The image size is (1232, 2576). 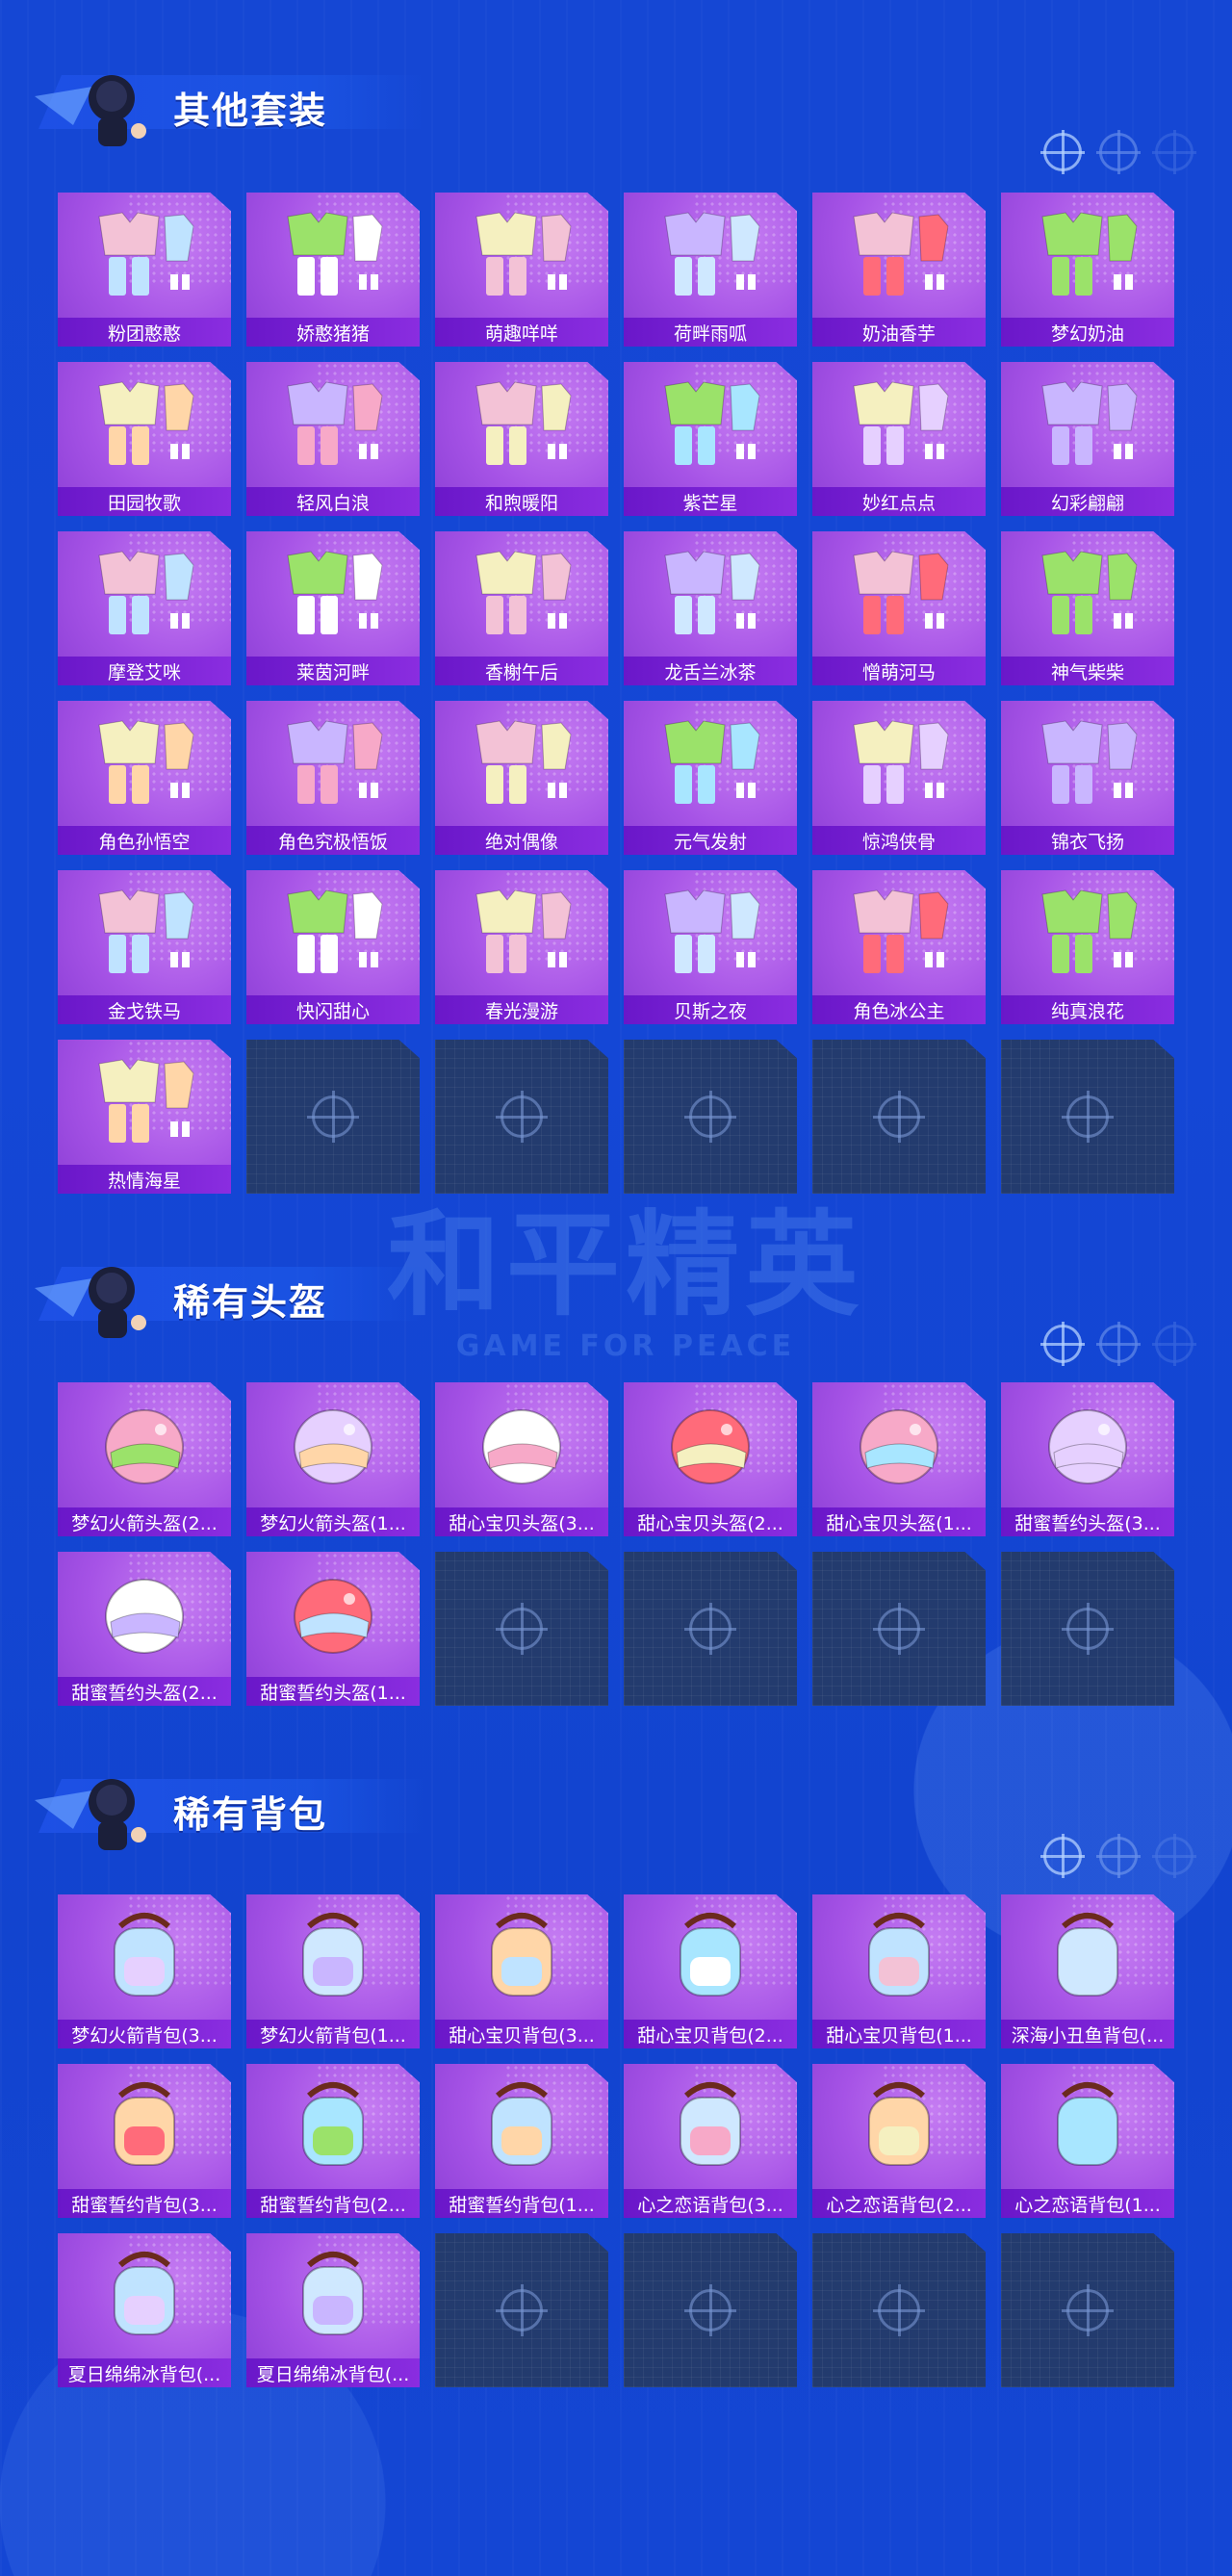 What do you see at coordinates (333, 947) in the screenshot?
I see `item-card: 快闪甜心` at bounding box center [333, 947].